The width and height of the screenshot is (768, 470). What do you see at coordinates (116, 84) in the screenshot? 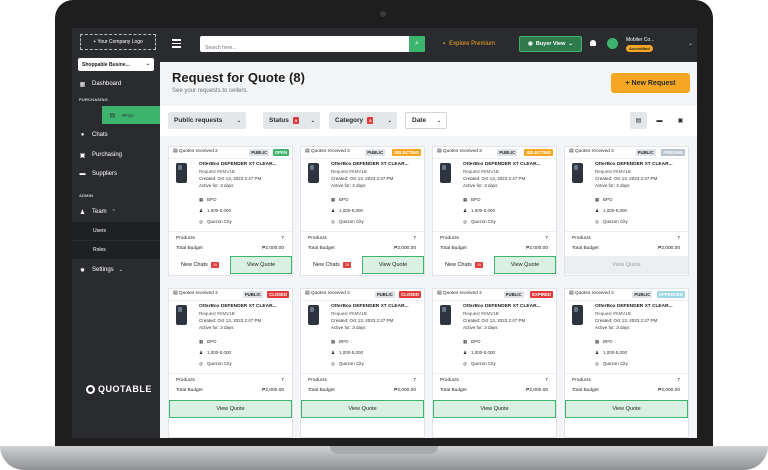
I see `sidebar-item-dashboard: ▦ Dashboard` at bounding box center [116, 84].